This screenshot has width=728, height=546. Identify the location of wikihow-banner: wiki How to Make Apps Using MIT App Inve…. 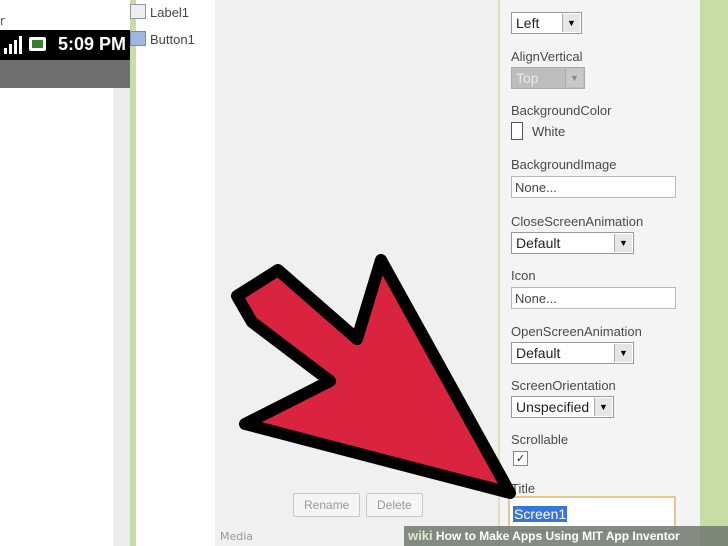
(566, 536).